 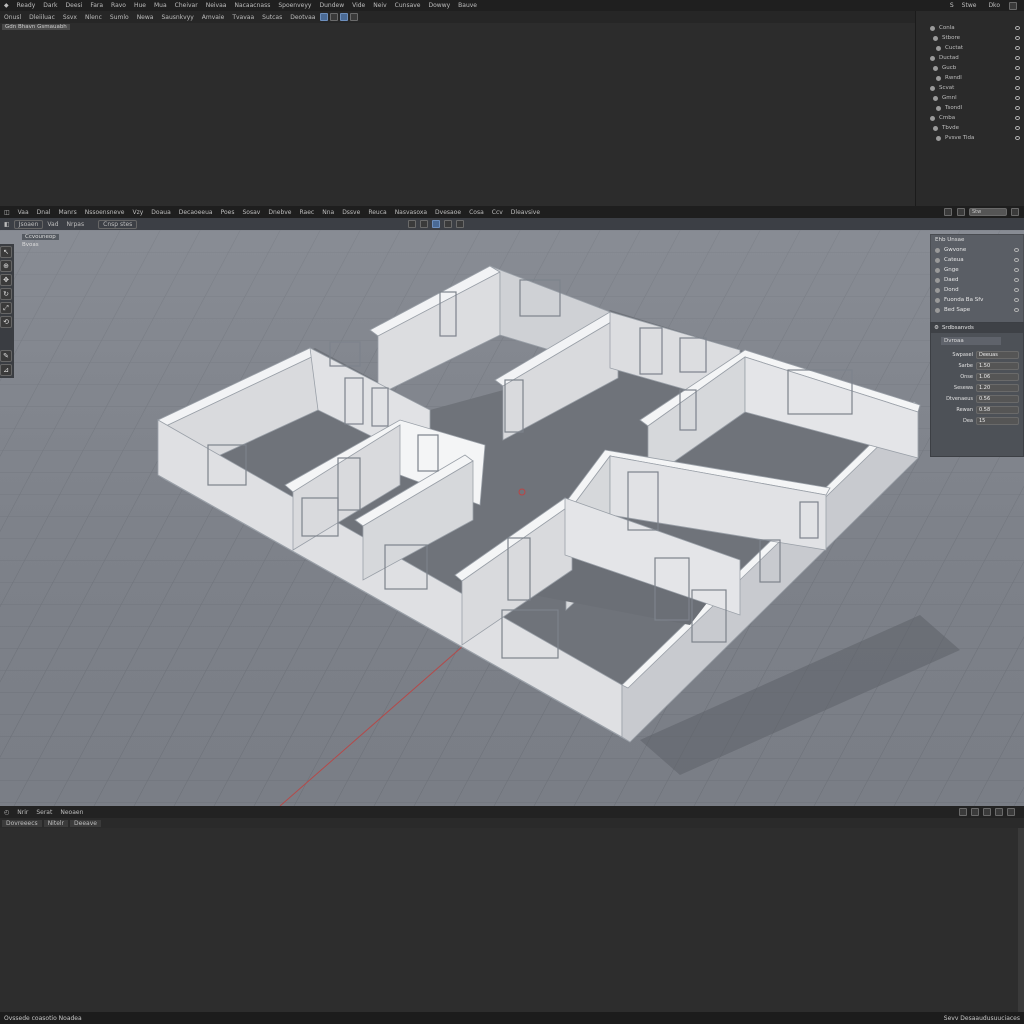 What do you see at coordinates (970, 38) in the screenshot?
I see `outliner-row: Stbore` at bounding box center [970, 38].